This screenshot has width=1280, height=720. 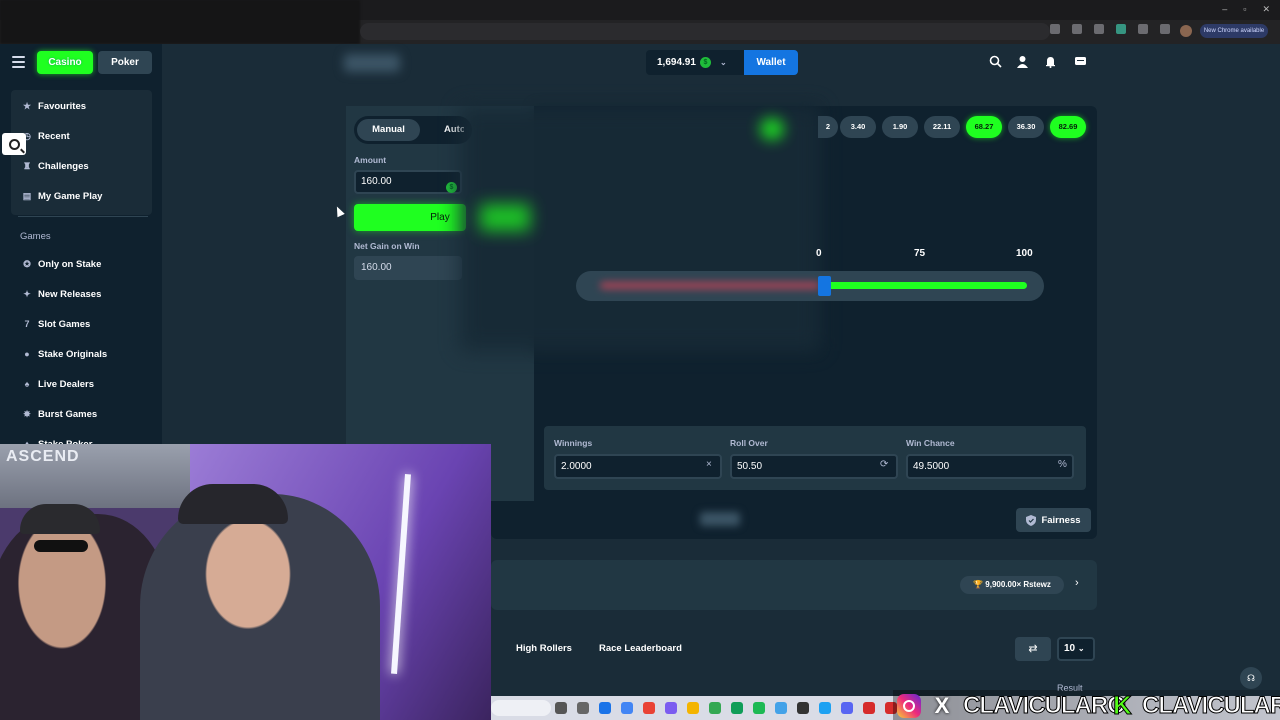 I want to click on sunglasses, so click(x=61, y=546).